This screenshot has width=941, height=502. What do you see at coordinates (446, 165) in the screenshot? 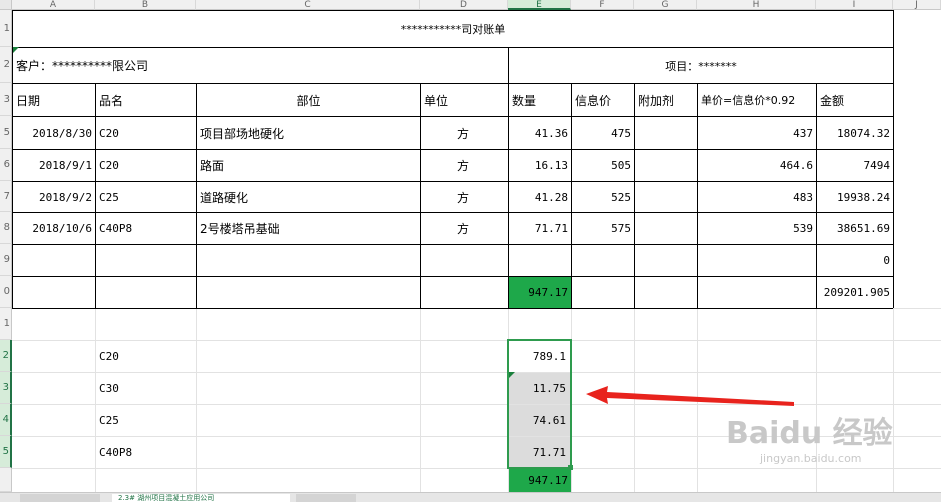
I see `row2-unit: 方` at bounding box center [446, 165].